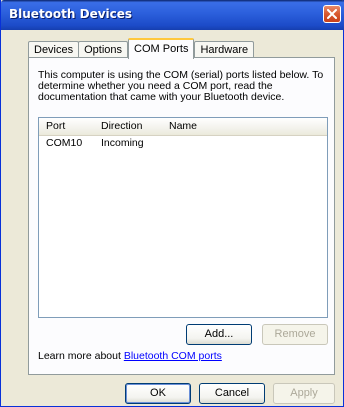 Image resolution: width=344 pixels, height=407 pixels. What do you see at coordinates (158, 393) in the screenshot?
I see `ok-button: OK` at bounding box center [158, 393].